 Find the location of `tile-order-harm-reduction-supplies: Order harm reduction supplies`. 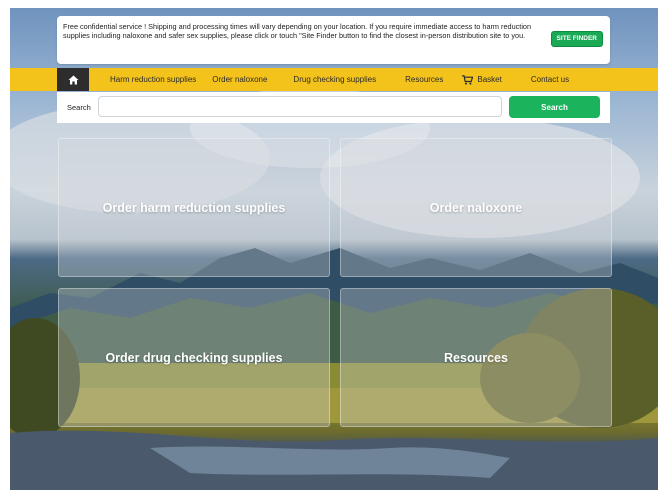

tile-order-harm-reduction-supplies: Order harm reduction supplies is located at coordinates (194, 207).